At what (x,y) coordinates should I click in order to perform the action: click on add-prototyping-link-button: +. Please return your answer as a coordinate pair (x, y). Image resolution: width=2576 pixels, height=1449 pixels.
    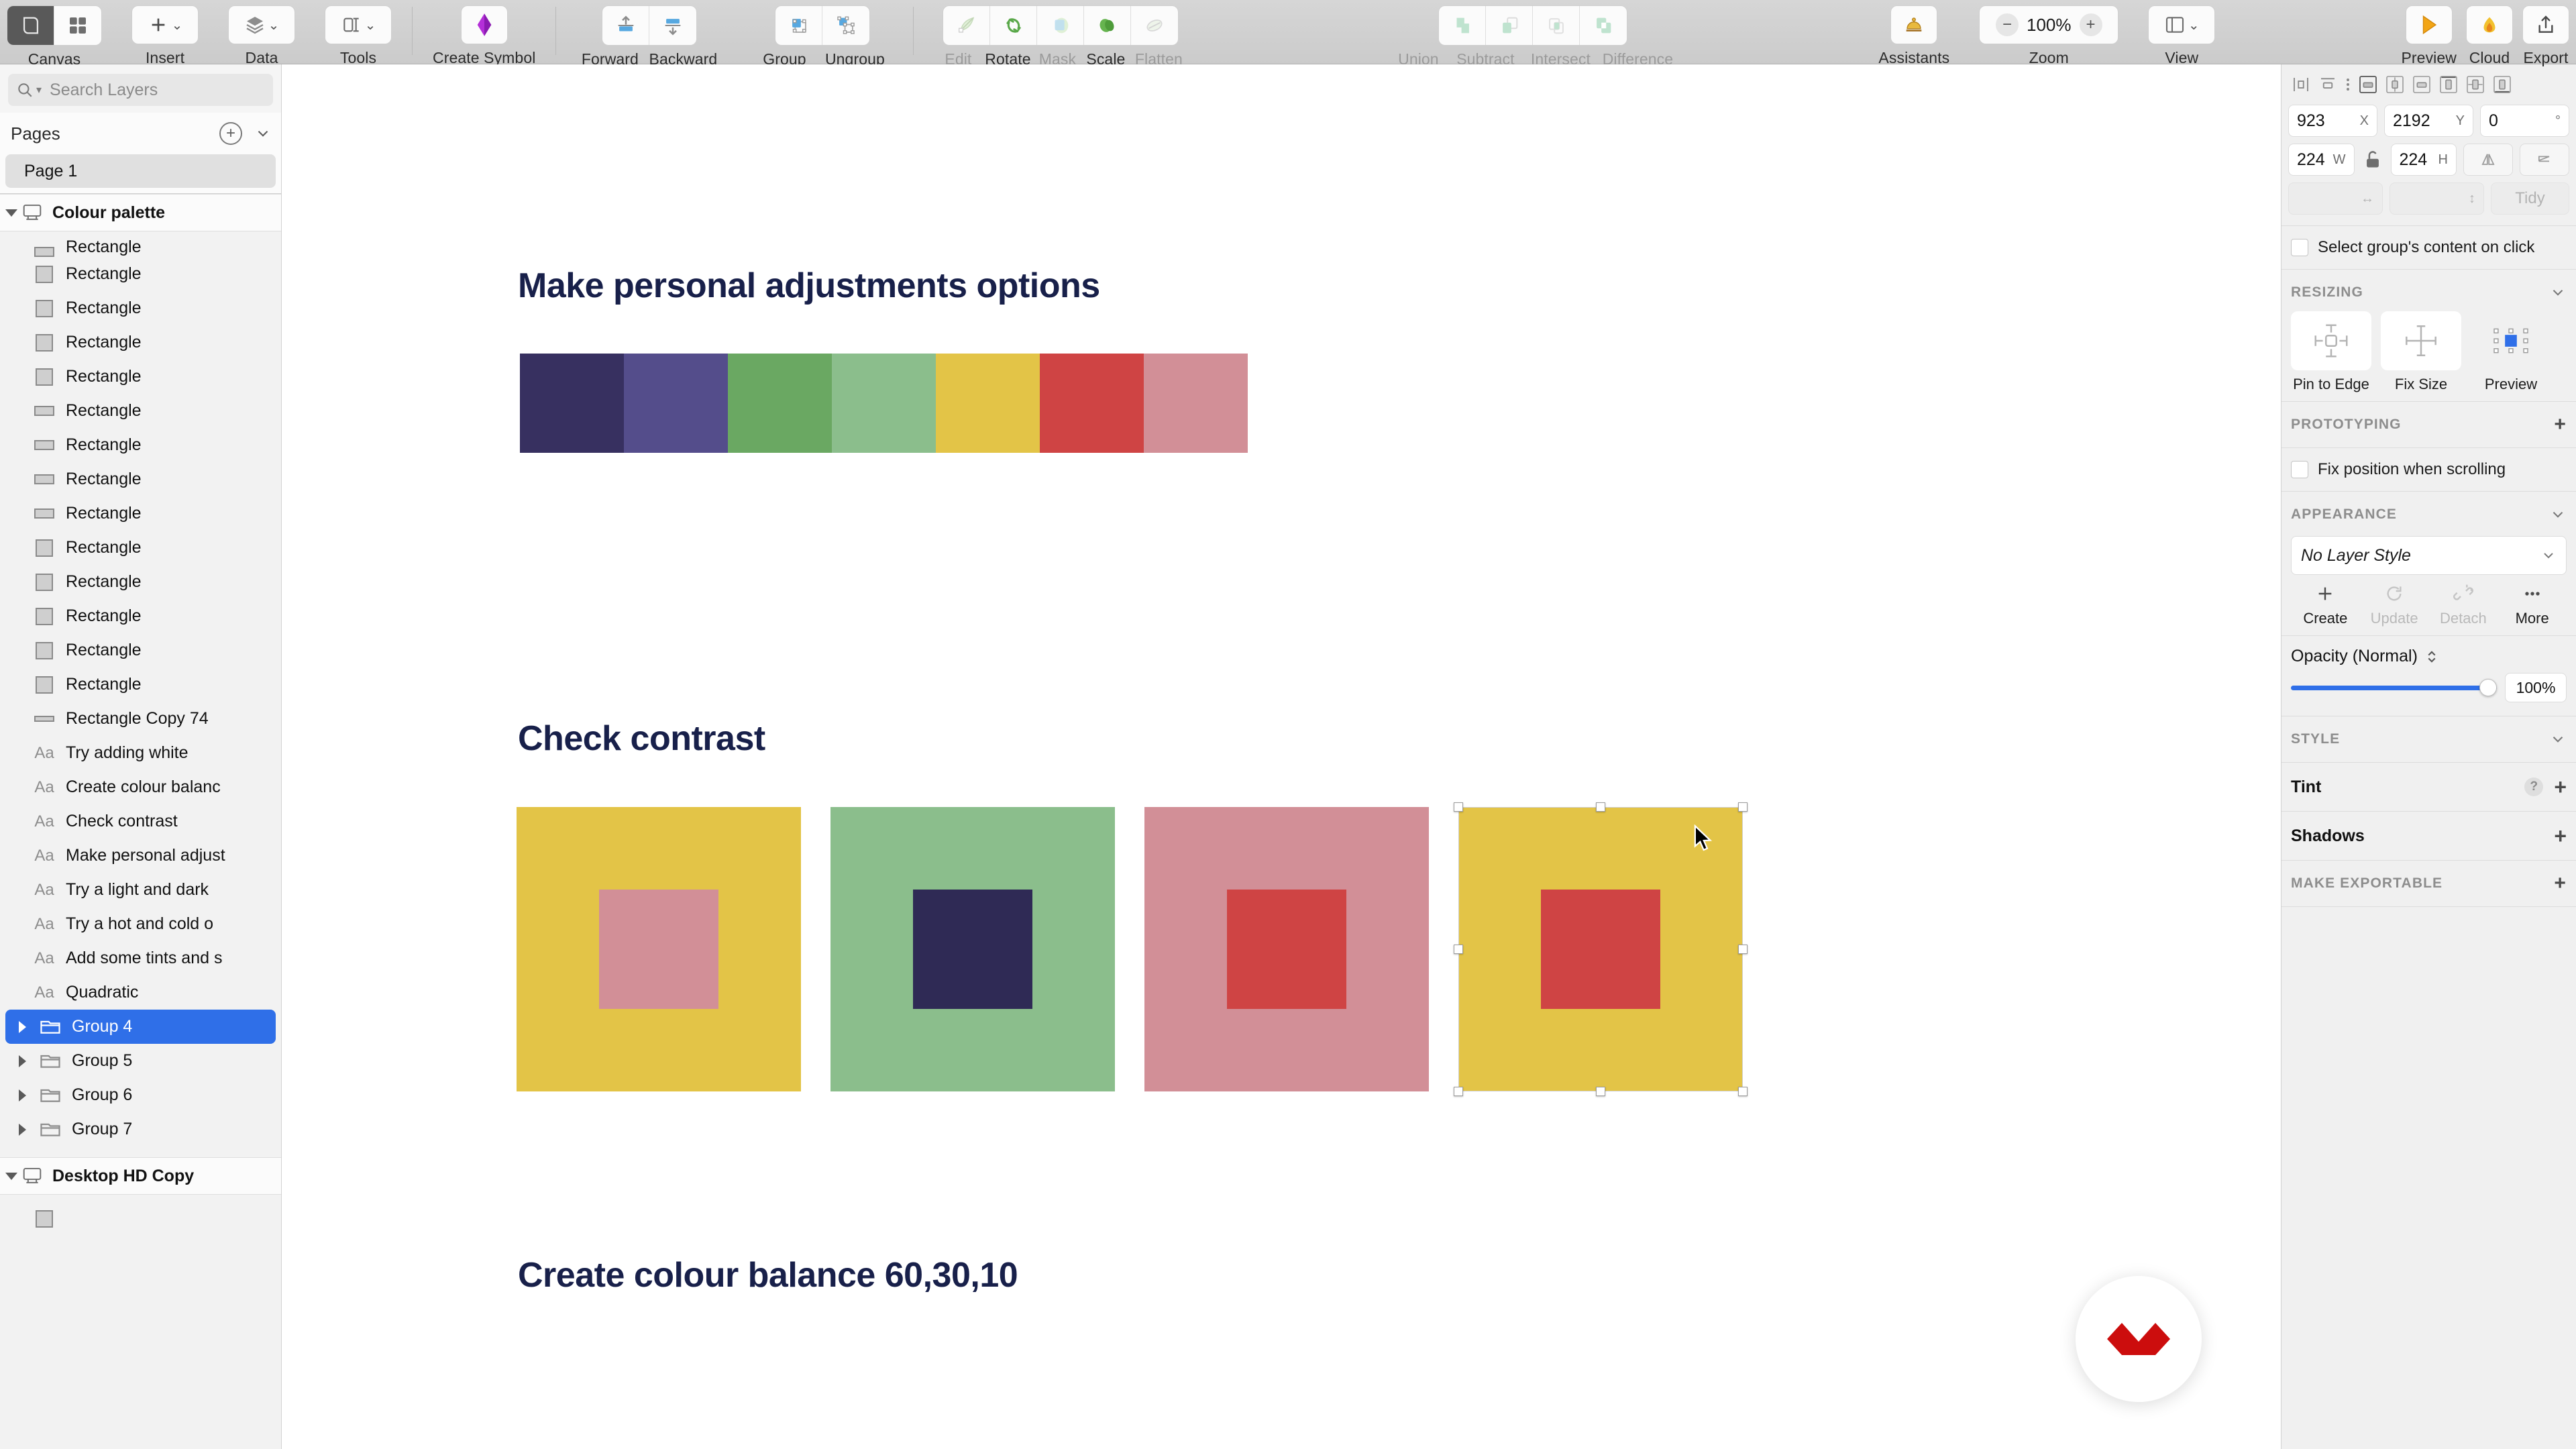
    Looking at the image, I should click on (2560, 425).